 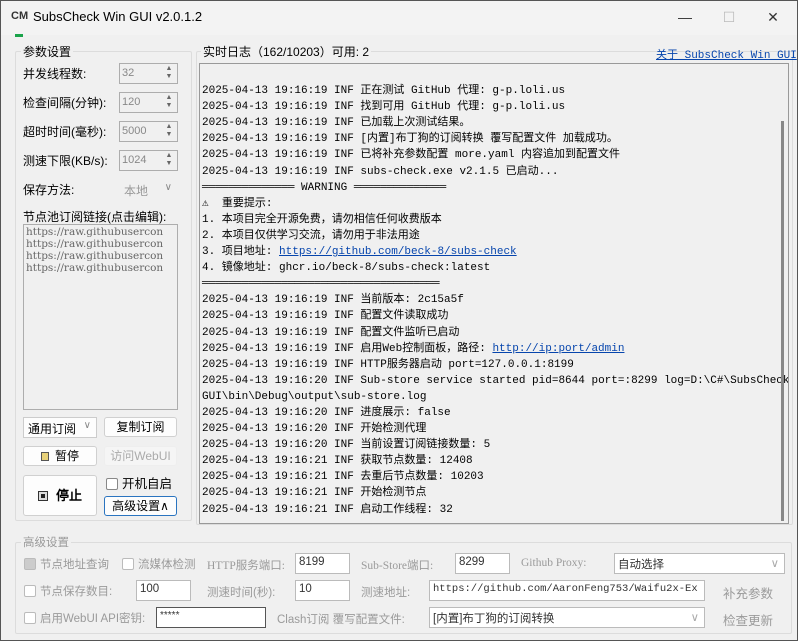 What do you see at coordinates (286, 51) in the screenshot?
I see `log-title: 实时日志（162/10203）可用: 2` at bounding box center [286, 51].